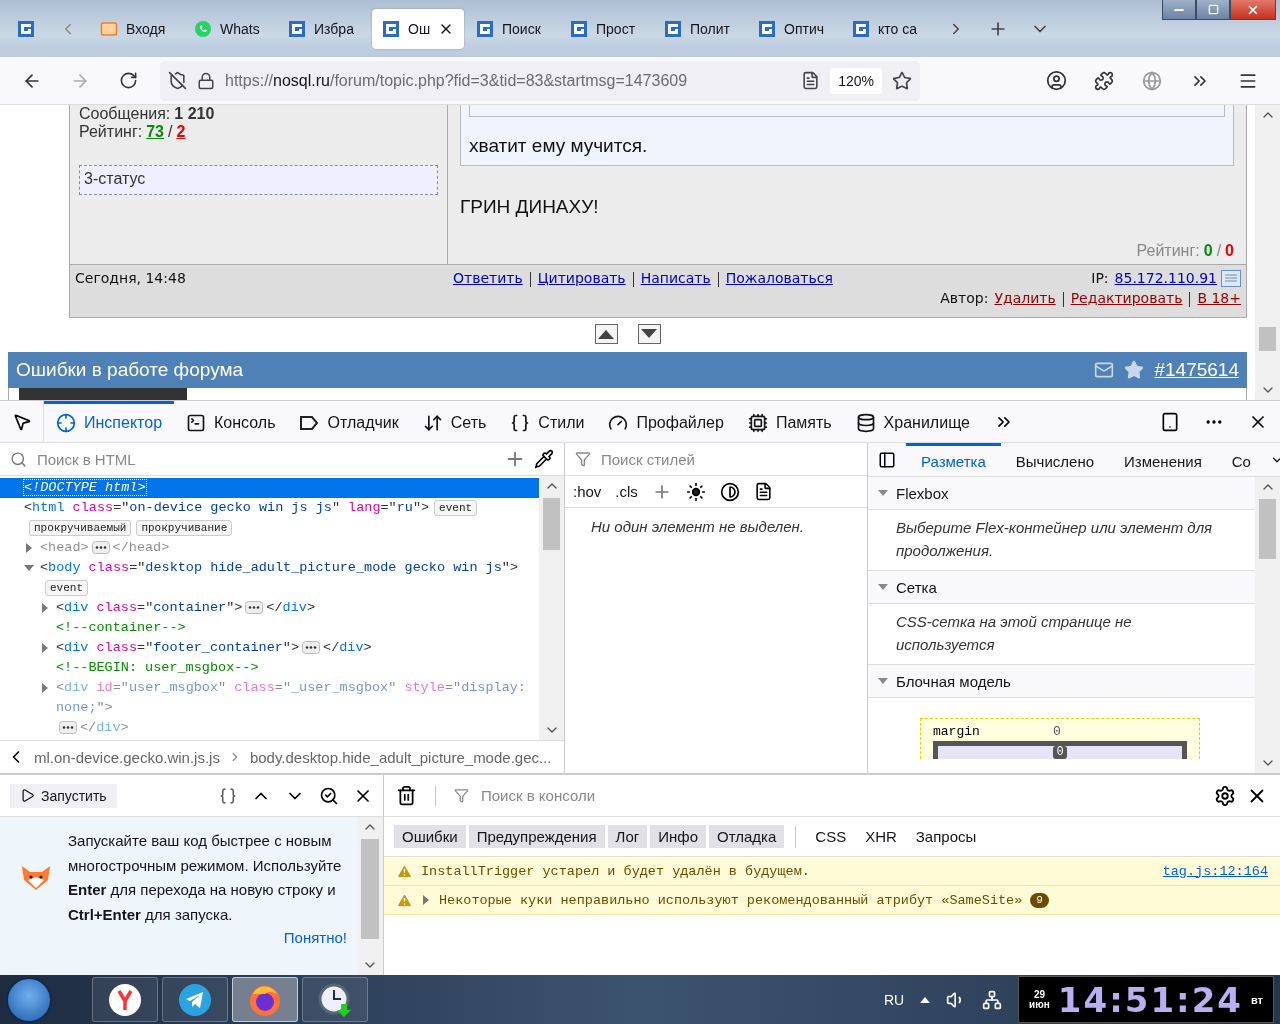  Describe the element at coordinates (747, 836) in the screenshot. I see `log-level-filter: Отладка` at that location.